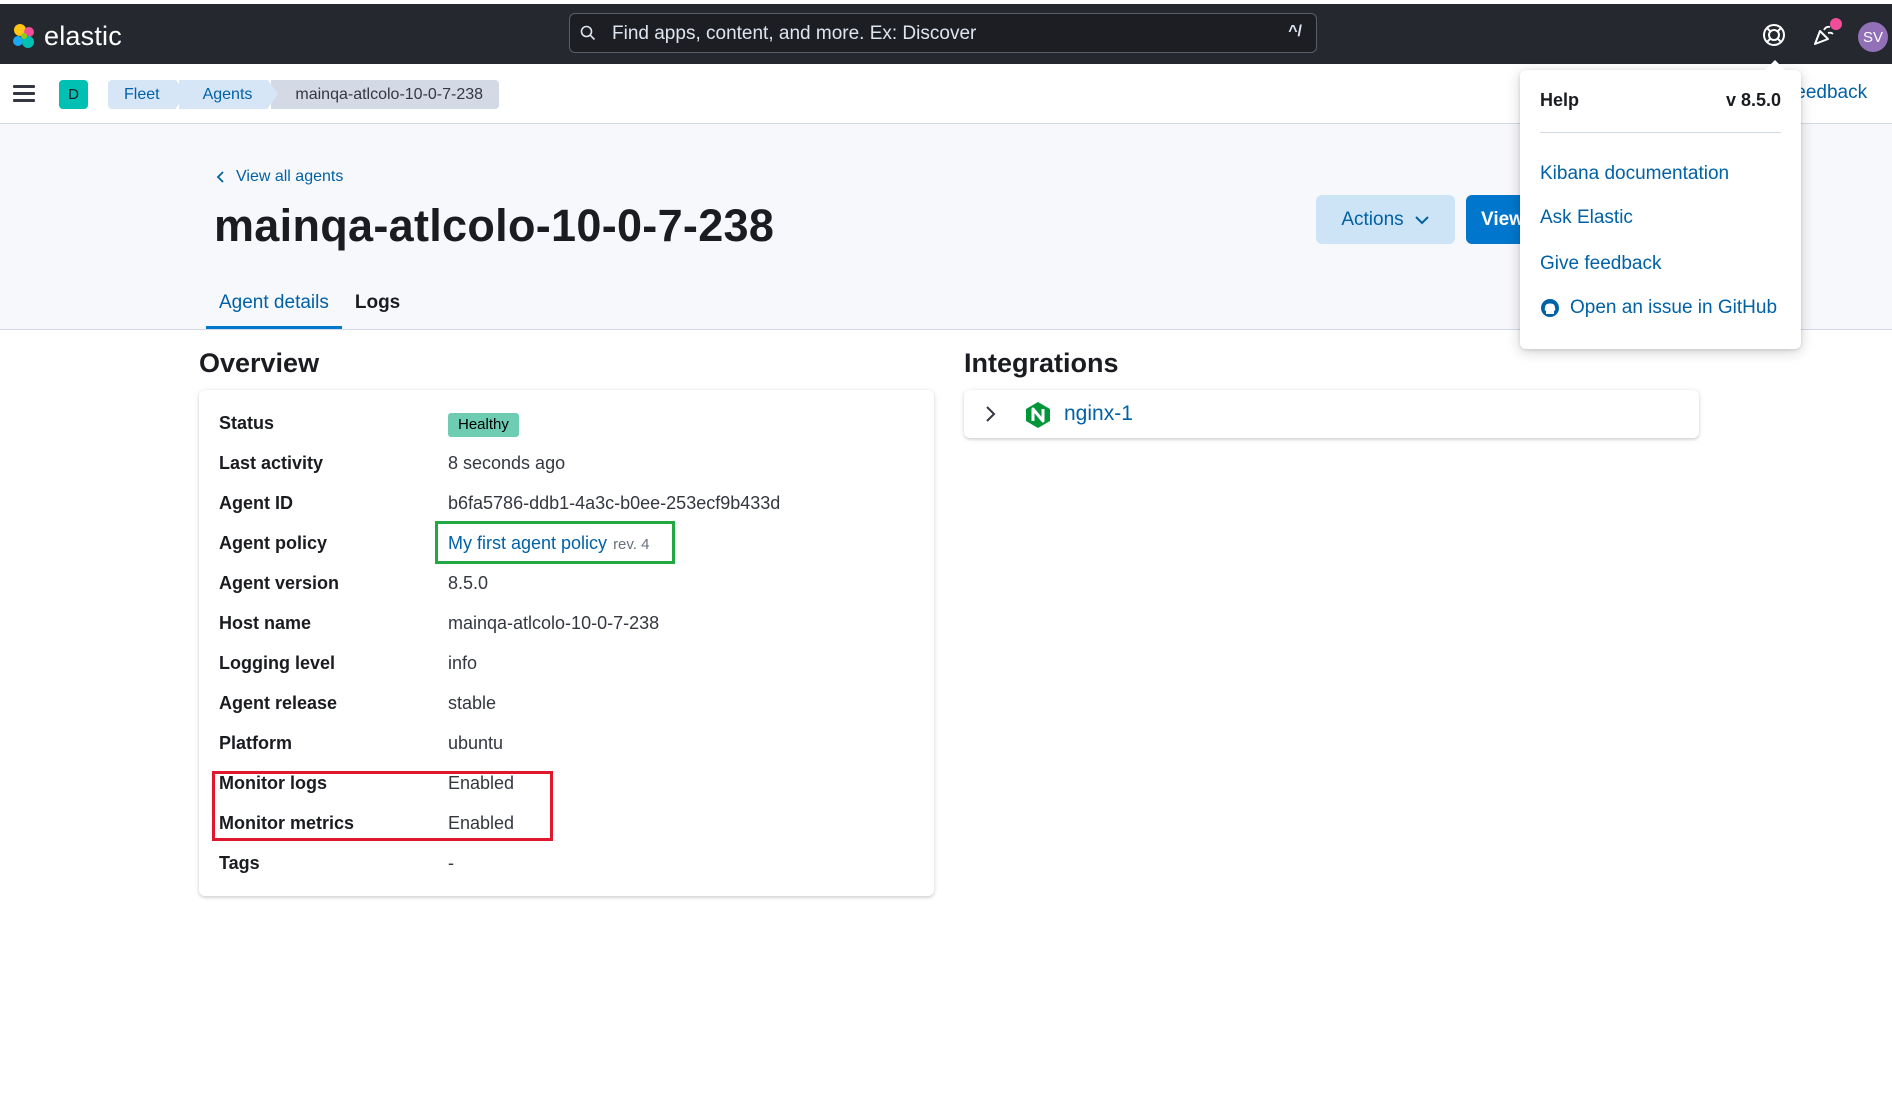  What do you see at coordinates (1674, 307) in the screenshot?
I see `open-github-issue-label: Open an issue in GitHub` at bounding box center [1674, 307].